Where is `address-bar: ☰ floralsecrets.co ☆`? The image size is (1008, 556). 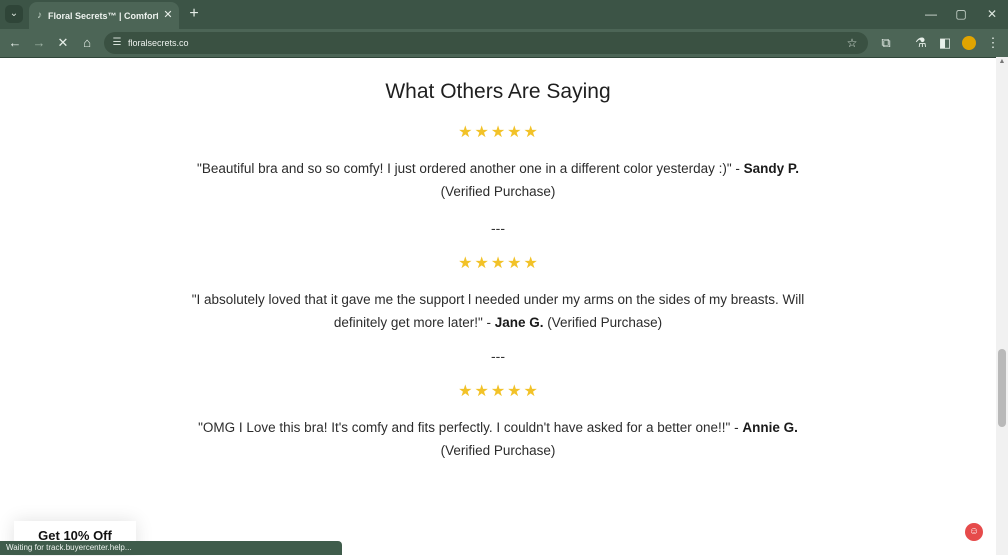
address-bar: ☰ floralsecrets.co ☆ is located at coordinates (486, 43).